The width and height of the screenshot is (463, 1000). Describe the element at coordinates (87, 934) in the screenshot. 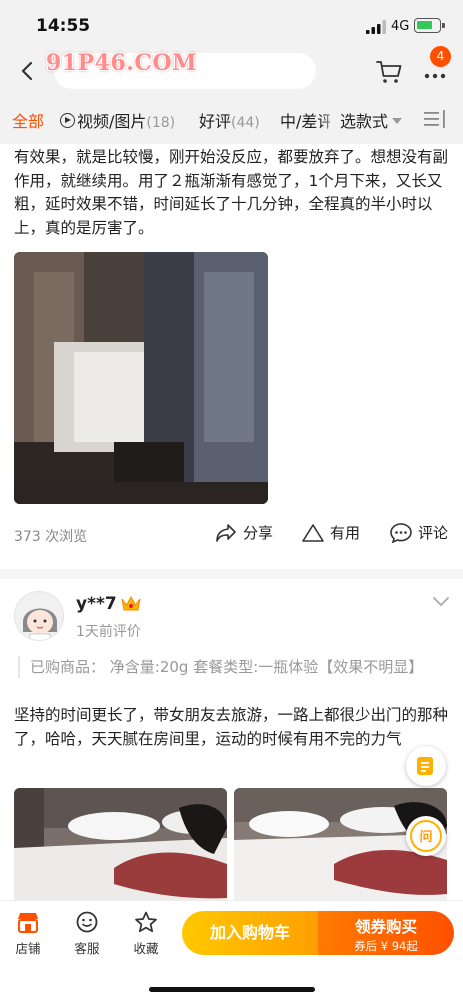

I see `customer-service-button: 客服` at that location.